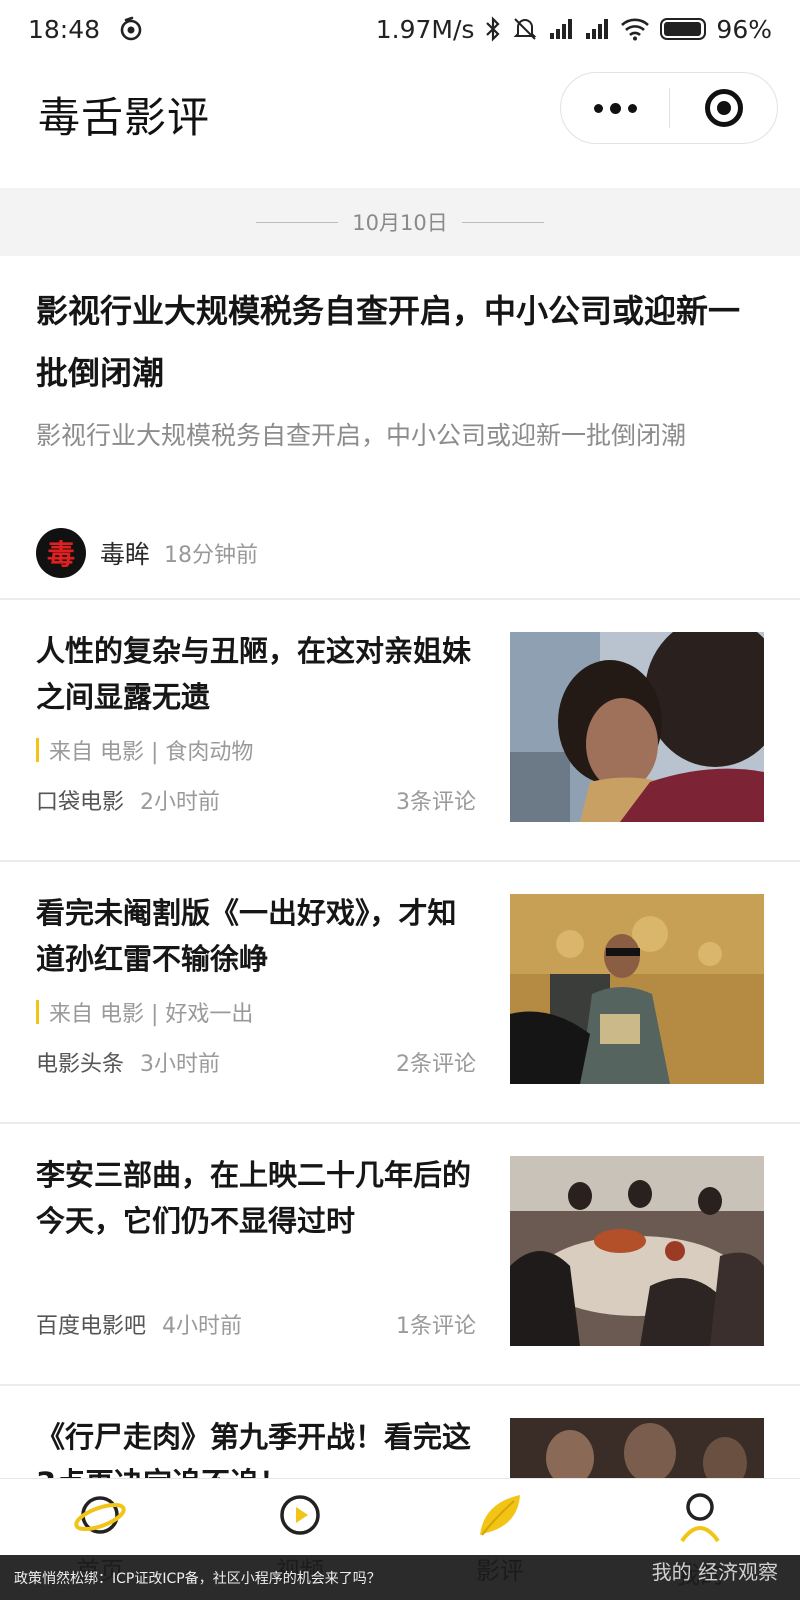 The width and height of the screenshot is (800, 1600). I want to click on date-label: 10月10日, so click(400, 223).